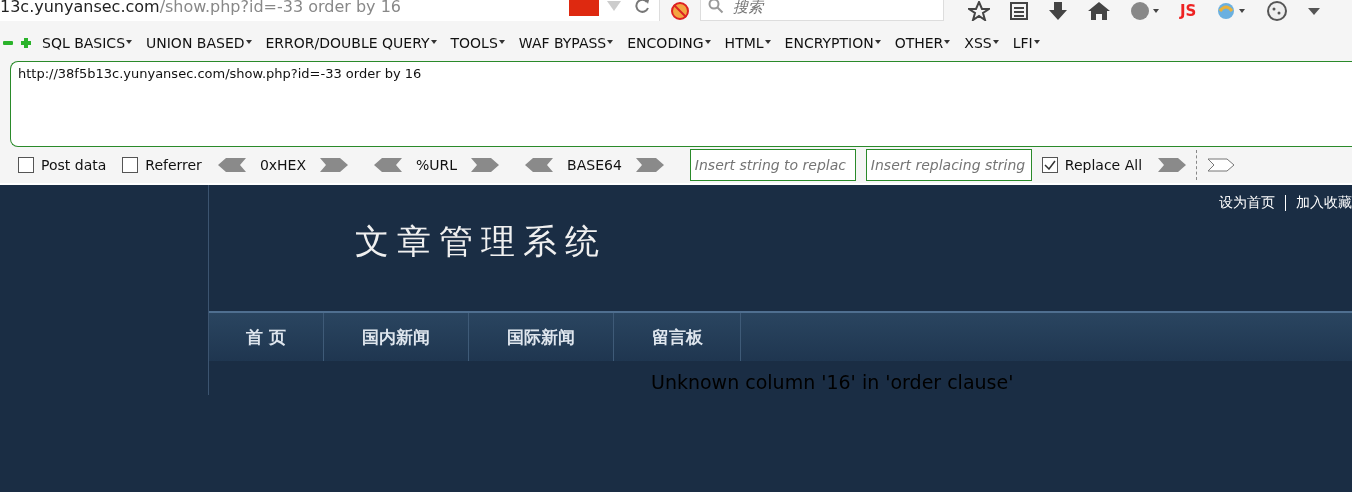  Describe the element at coordinates (62, 165) in the screenshot. I see `checkbox-option: Post data` at that location.